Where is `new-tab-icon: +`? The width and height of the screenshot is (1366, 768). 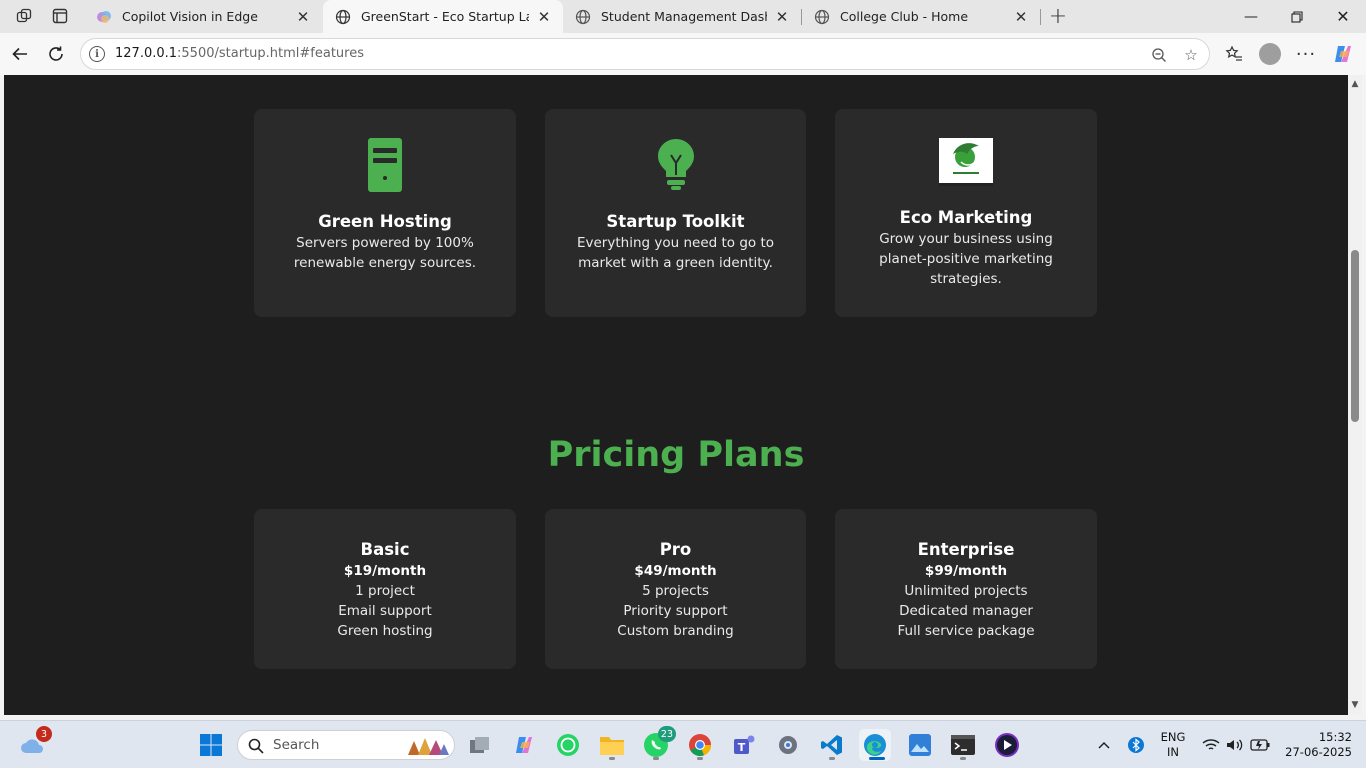 new-tab-icon: + is located at coordinates (1058, 16).